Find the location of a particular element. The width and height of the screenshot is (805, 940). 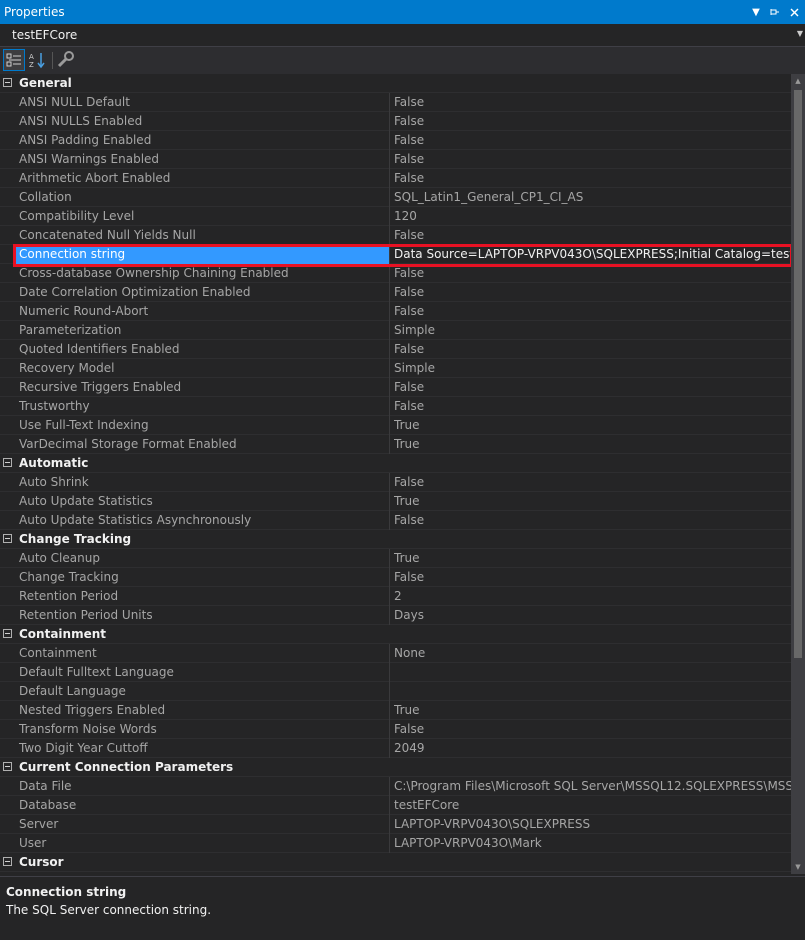

property-row: Concatenated Null Yields Null False is located at coordinates (395, 235).